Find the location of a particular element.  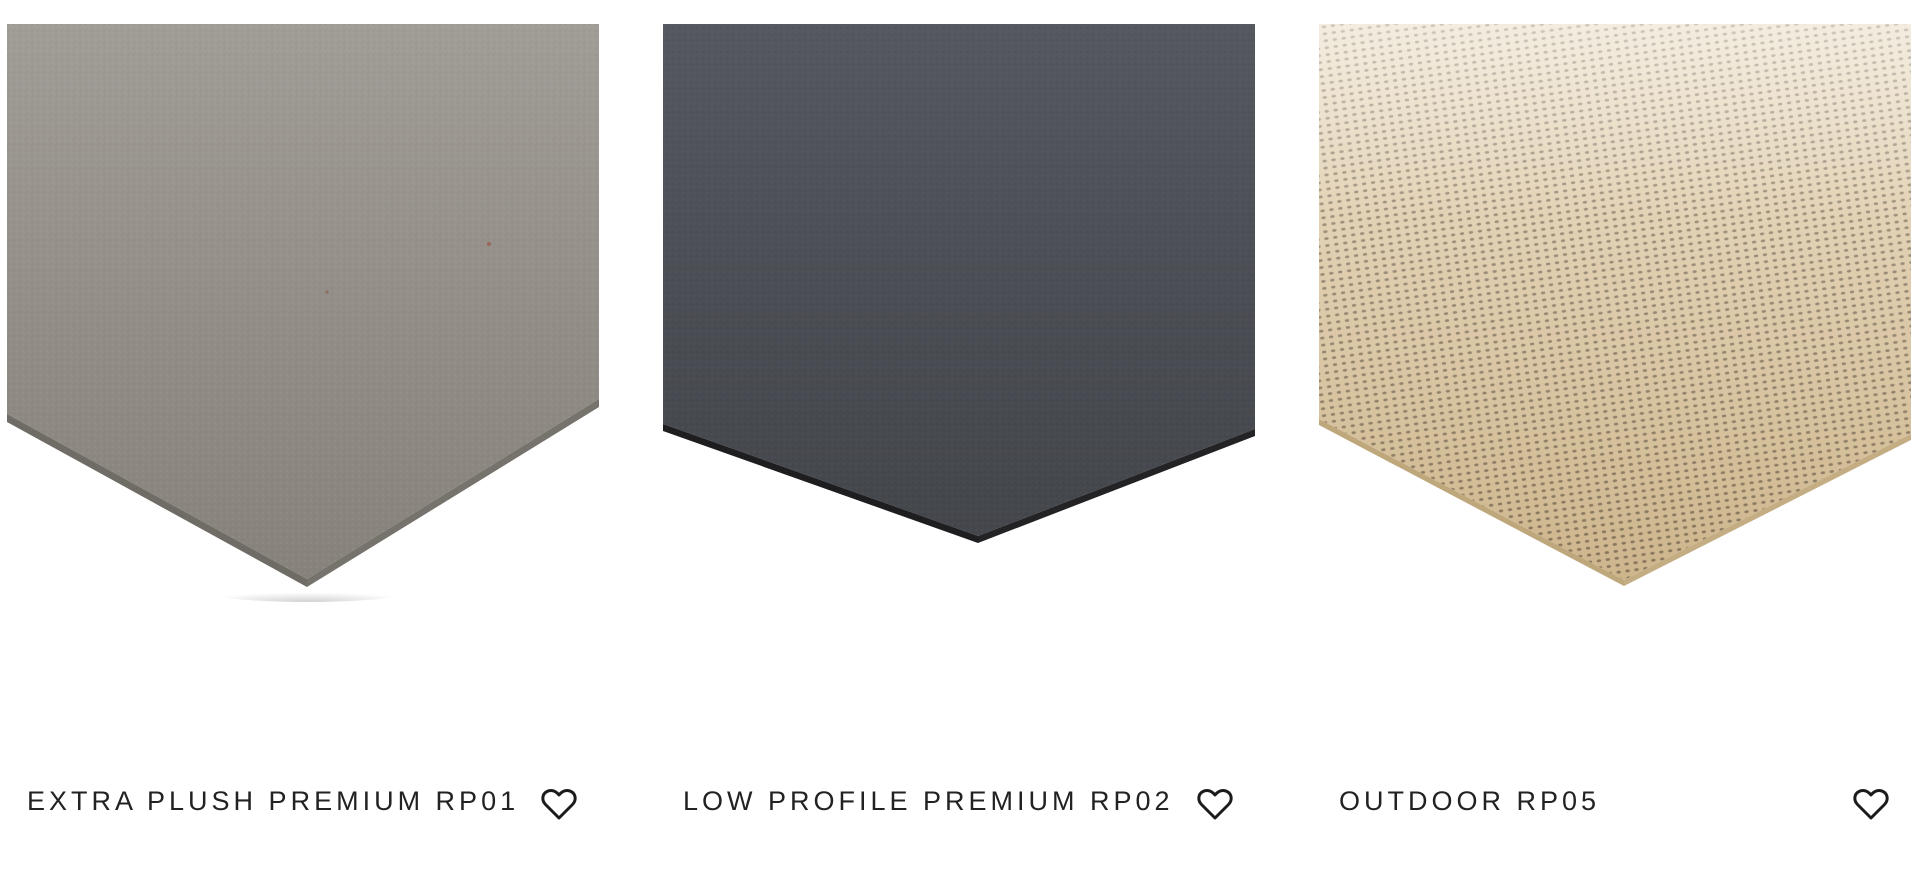

product-caption: LOW PROFILE PREMIUM RP02 is located at coordinates (959, 805).